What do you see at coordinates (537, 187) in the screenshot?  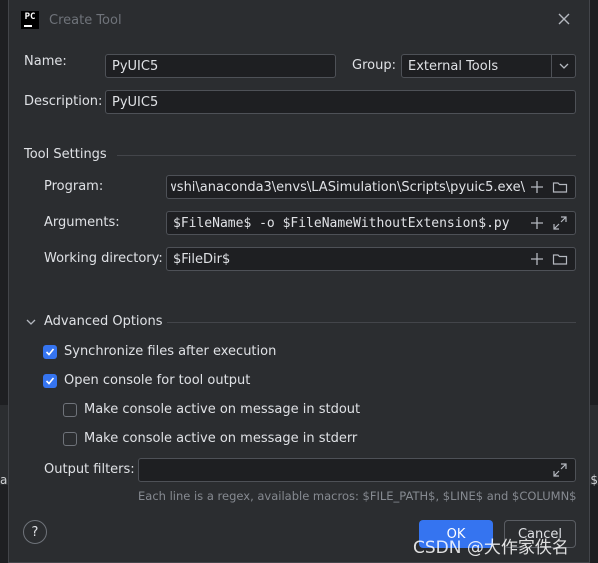 I see `program-insert-macro-icon` at bounding box center [537, 187].